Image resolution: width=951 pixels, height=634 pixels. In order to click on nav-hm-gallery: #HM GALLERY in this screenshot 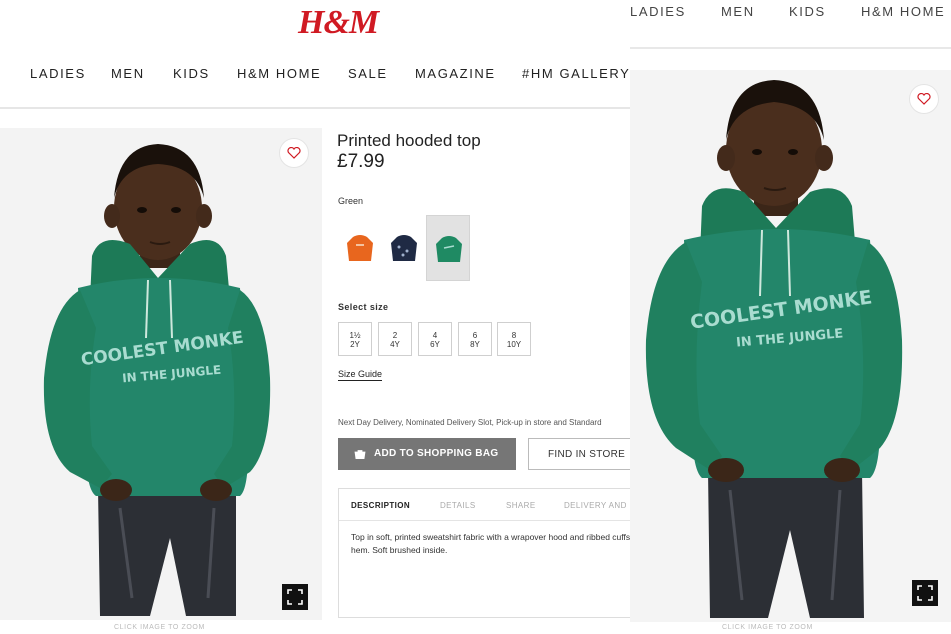, I will do `click(576, 73)`.